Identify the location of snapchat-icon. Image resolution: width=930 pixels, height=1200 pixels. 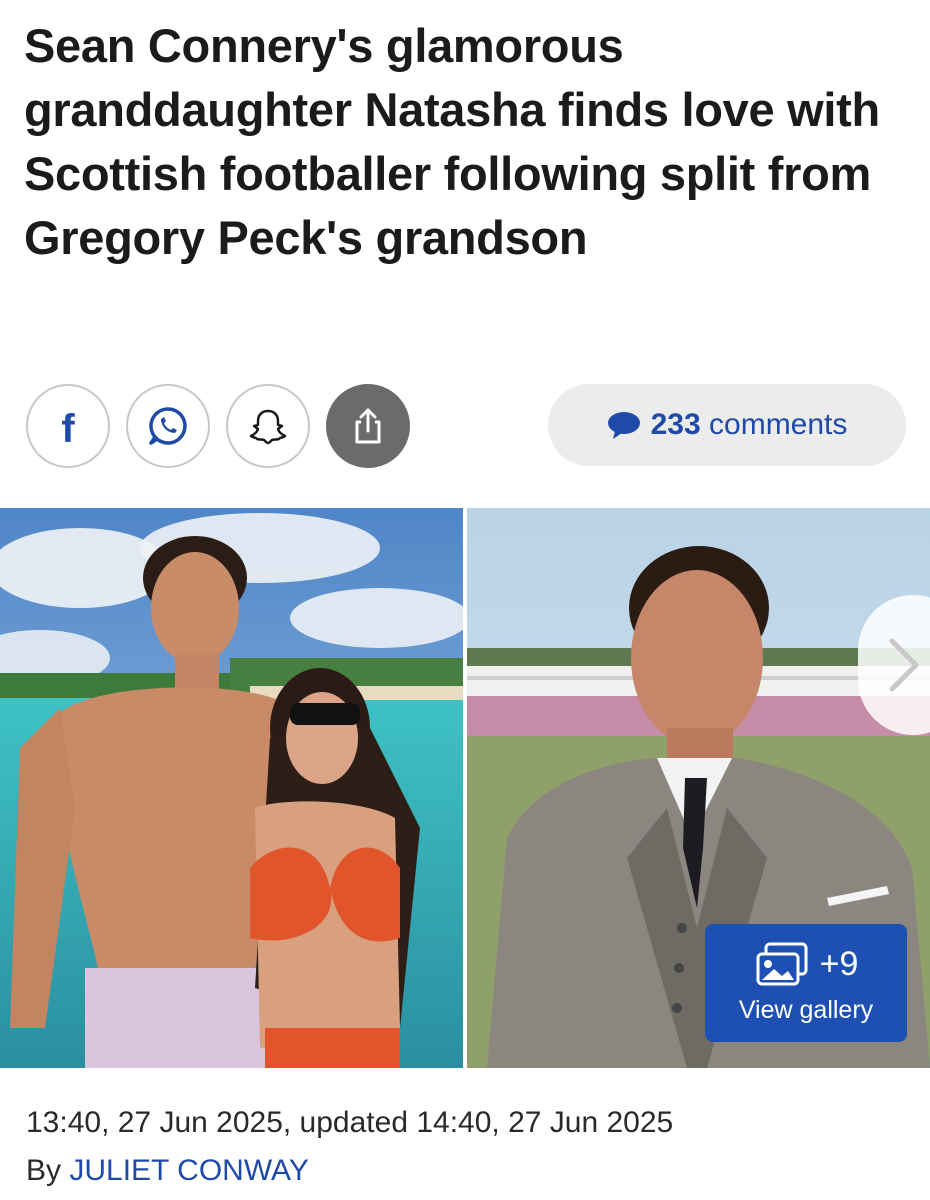
(268, 427).